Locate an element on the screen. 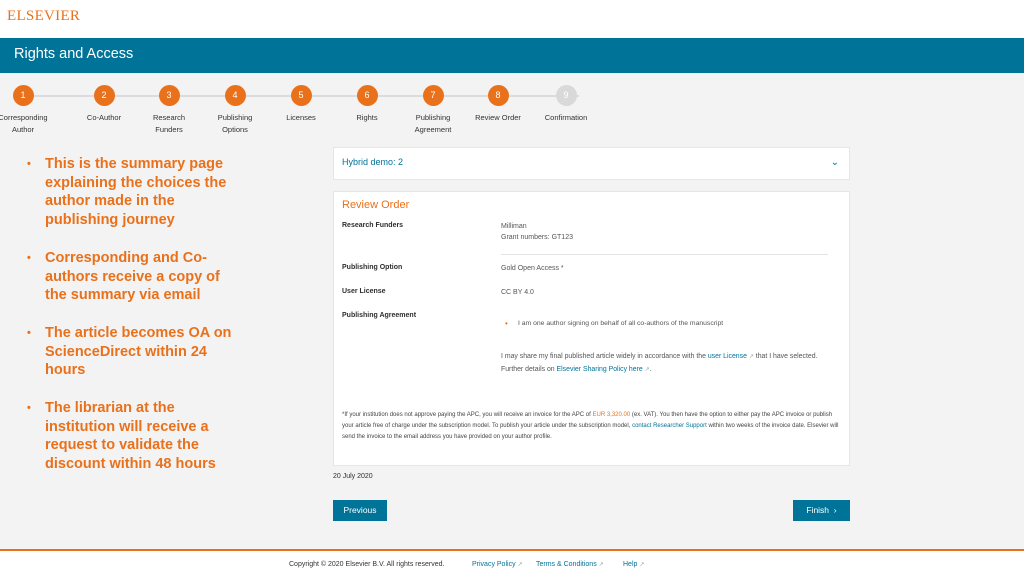 This screenshot has width=1024, height=576. step-1: 1 Corresponding Author is located at coordinates (31, 110).